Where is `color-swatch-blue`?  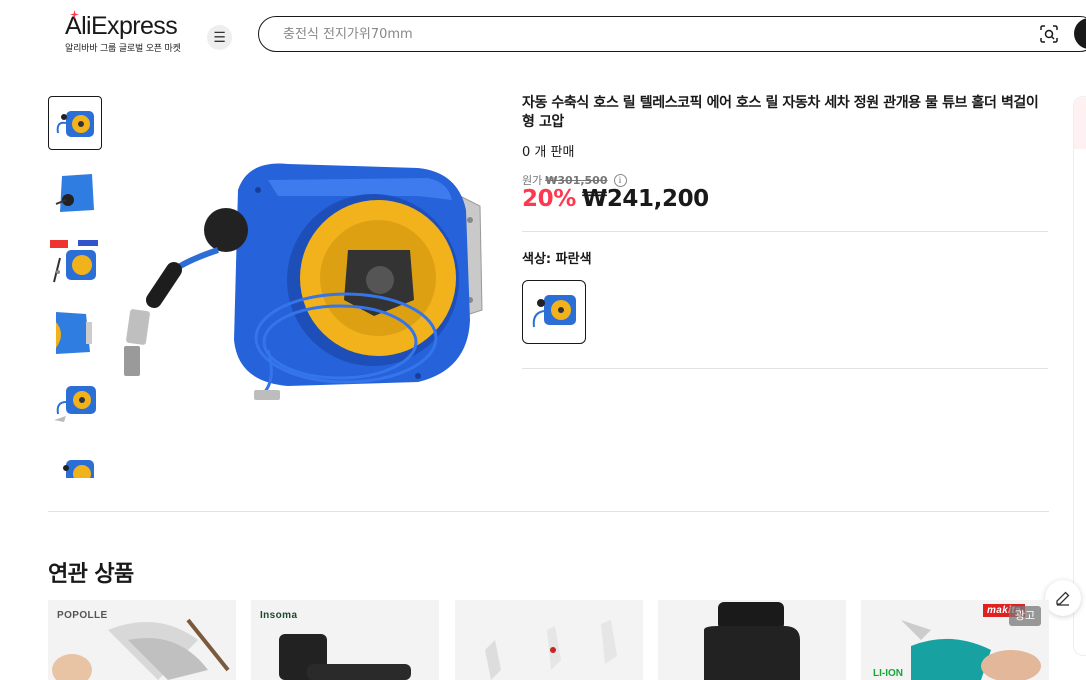
color-swatch-blue is located at coordinates (554, 312).